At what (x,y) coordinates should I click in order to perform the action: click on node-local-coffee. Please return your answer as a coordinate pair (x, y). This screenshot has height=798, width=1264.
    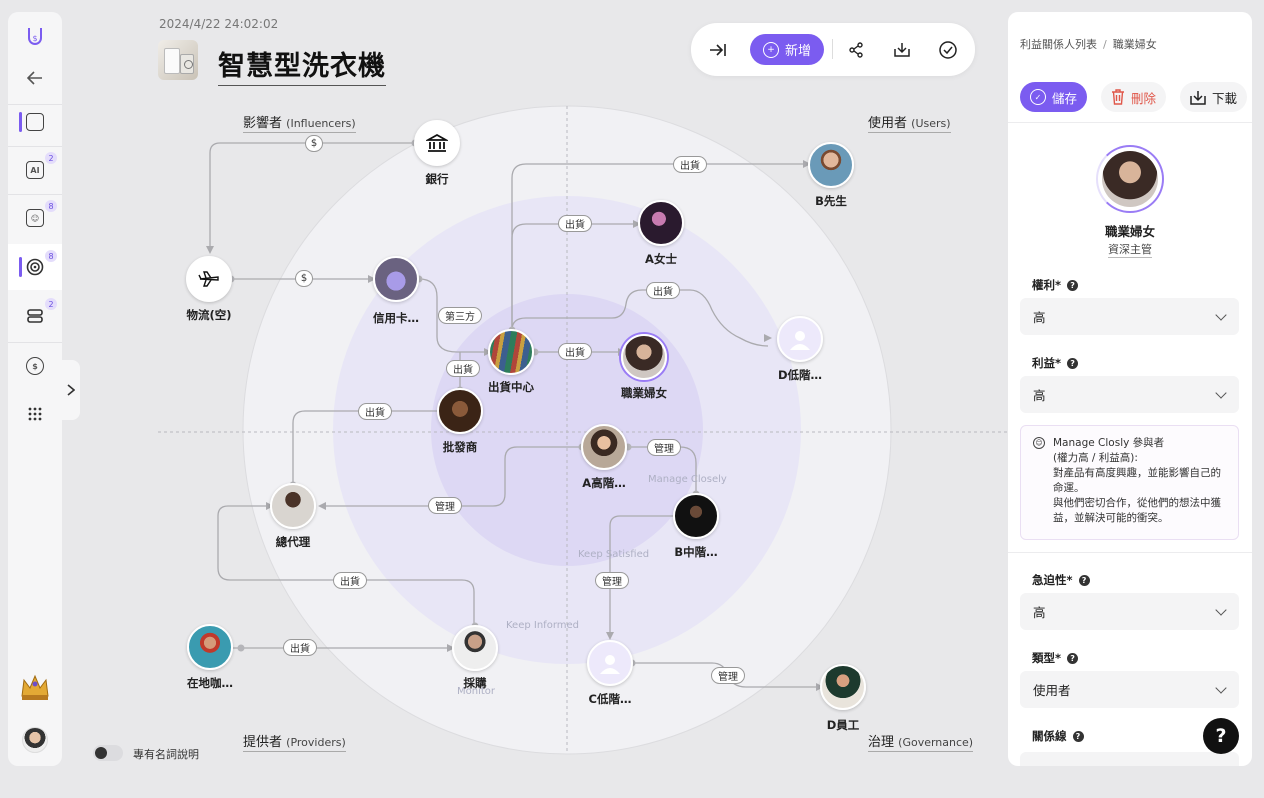
    Looking at the image, I should click on (210, 647).